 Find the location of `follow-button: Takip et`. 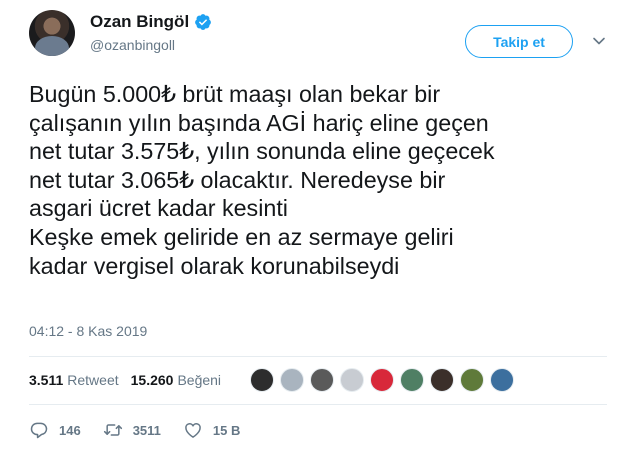

follow-button: Takip et is located at coordinates (519, 41).